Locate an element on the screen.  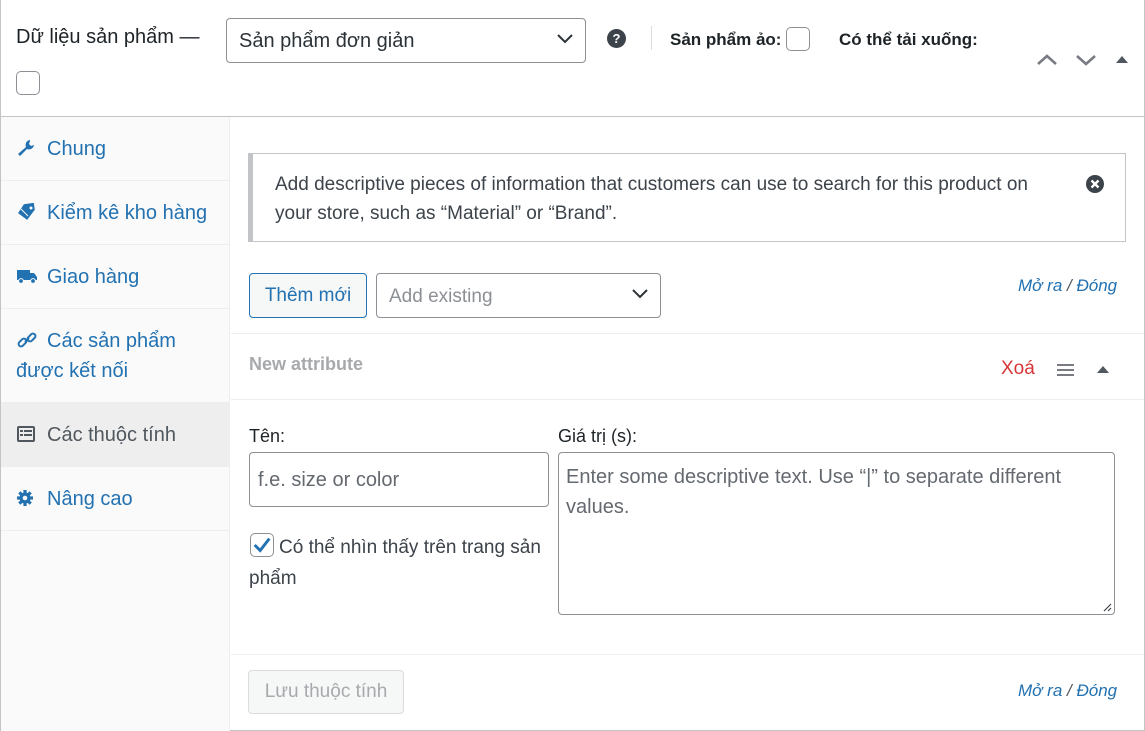
tab-advanced: Nâng cao is located at coordinates (115, 499).